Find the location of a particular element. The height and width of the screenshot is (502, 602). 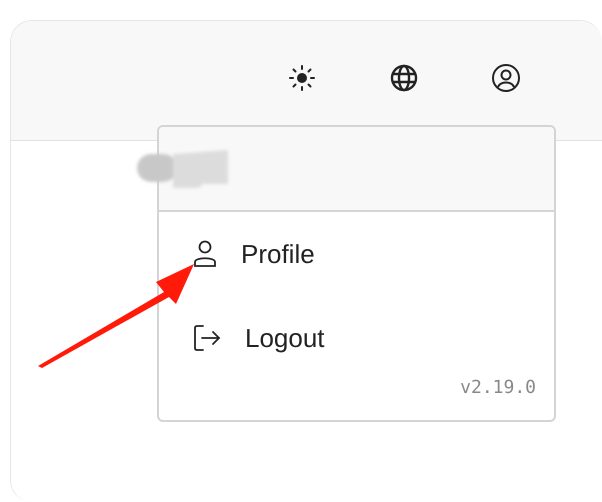

logout-icon is located at coordinates (207, 338).